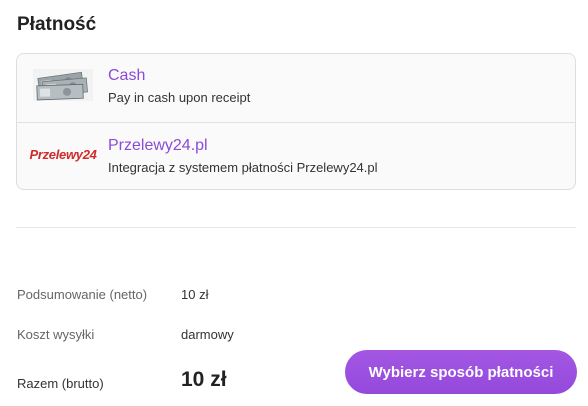 Image resolution: width=588 pixels, height=406 pixels. What do you see at coordinates (296, 227) in the screenshot?
I see `divider` at bounding box center [296, 227].